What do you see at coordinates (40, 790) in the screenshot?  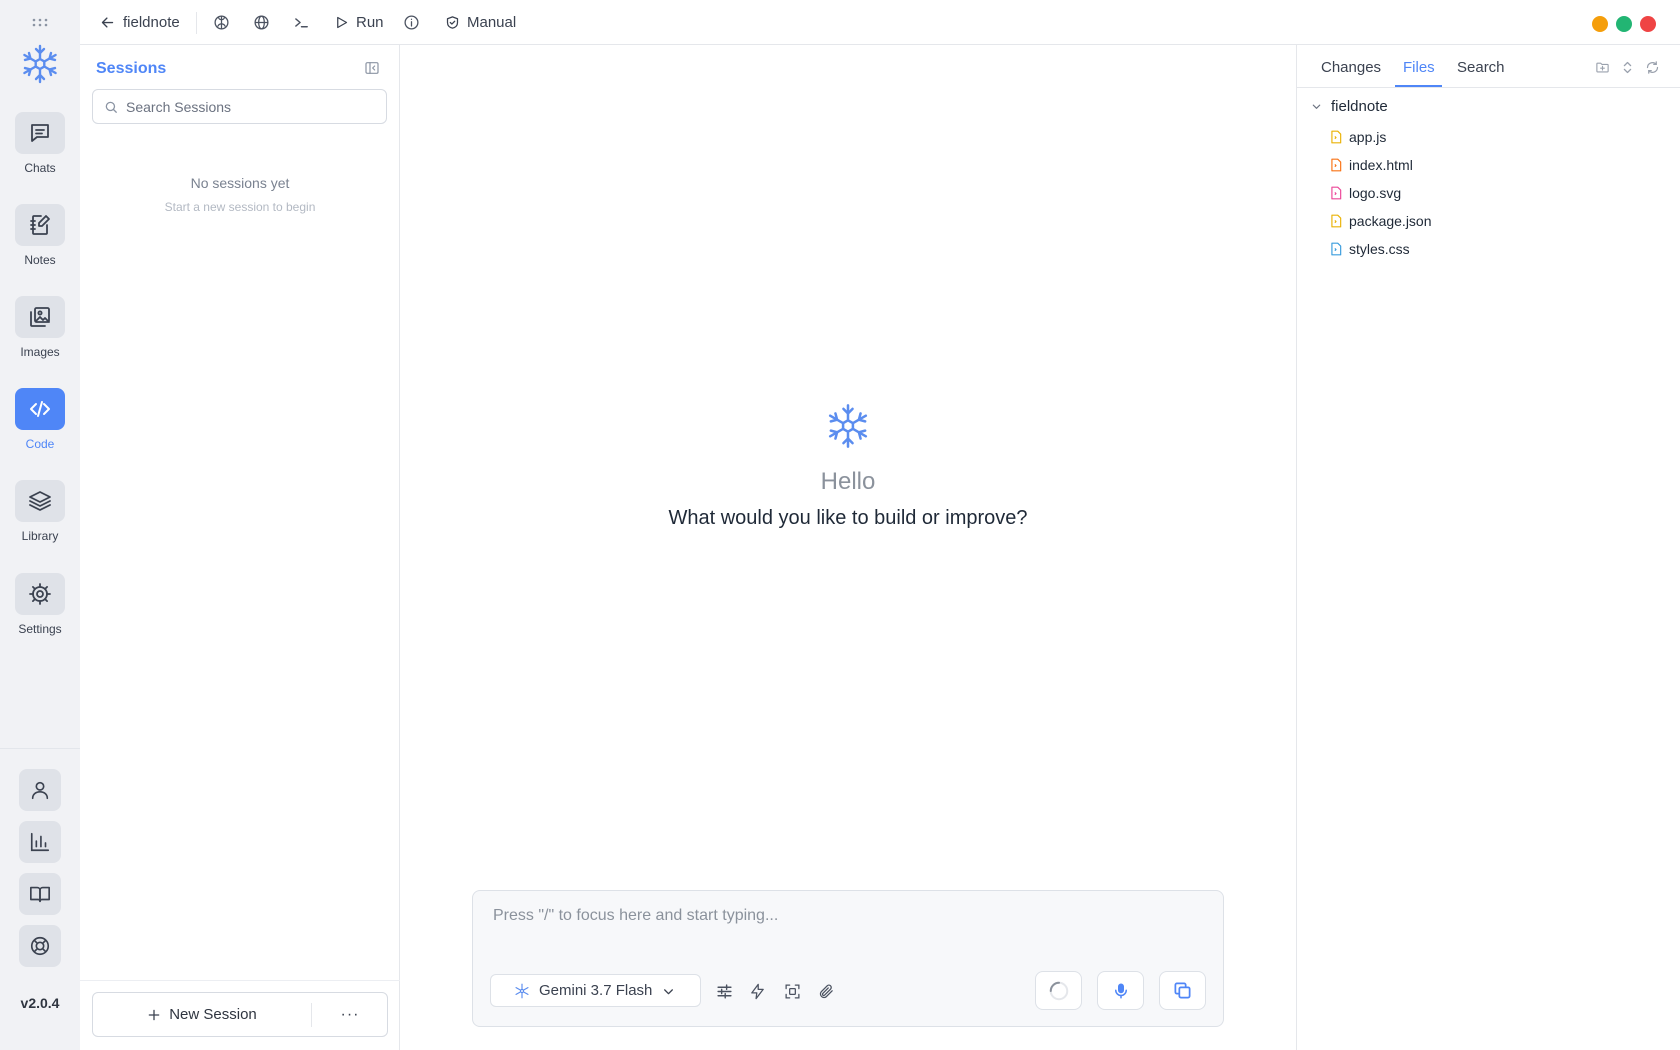 I see `user-icon` at bounding box center [40, 790].